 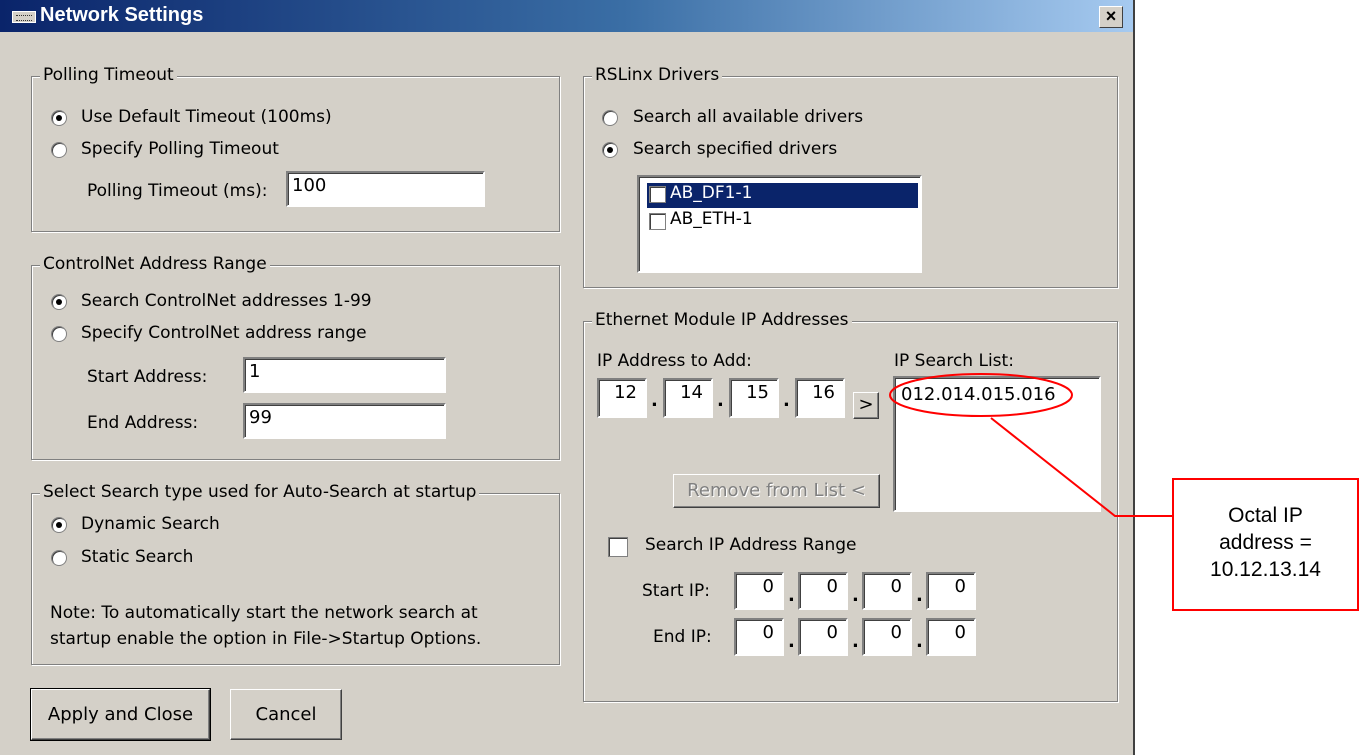 I want to click on annotation-callout-box: Octal IP address = 10.12.13.14, so click(x=1265, y=544).